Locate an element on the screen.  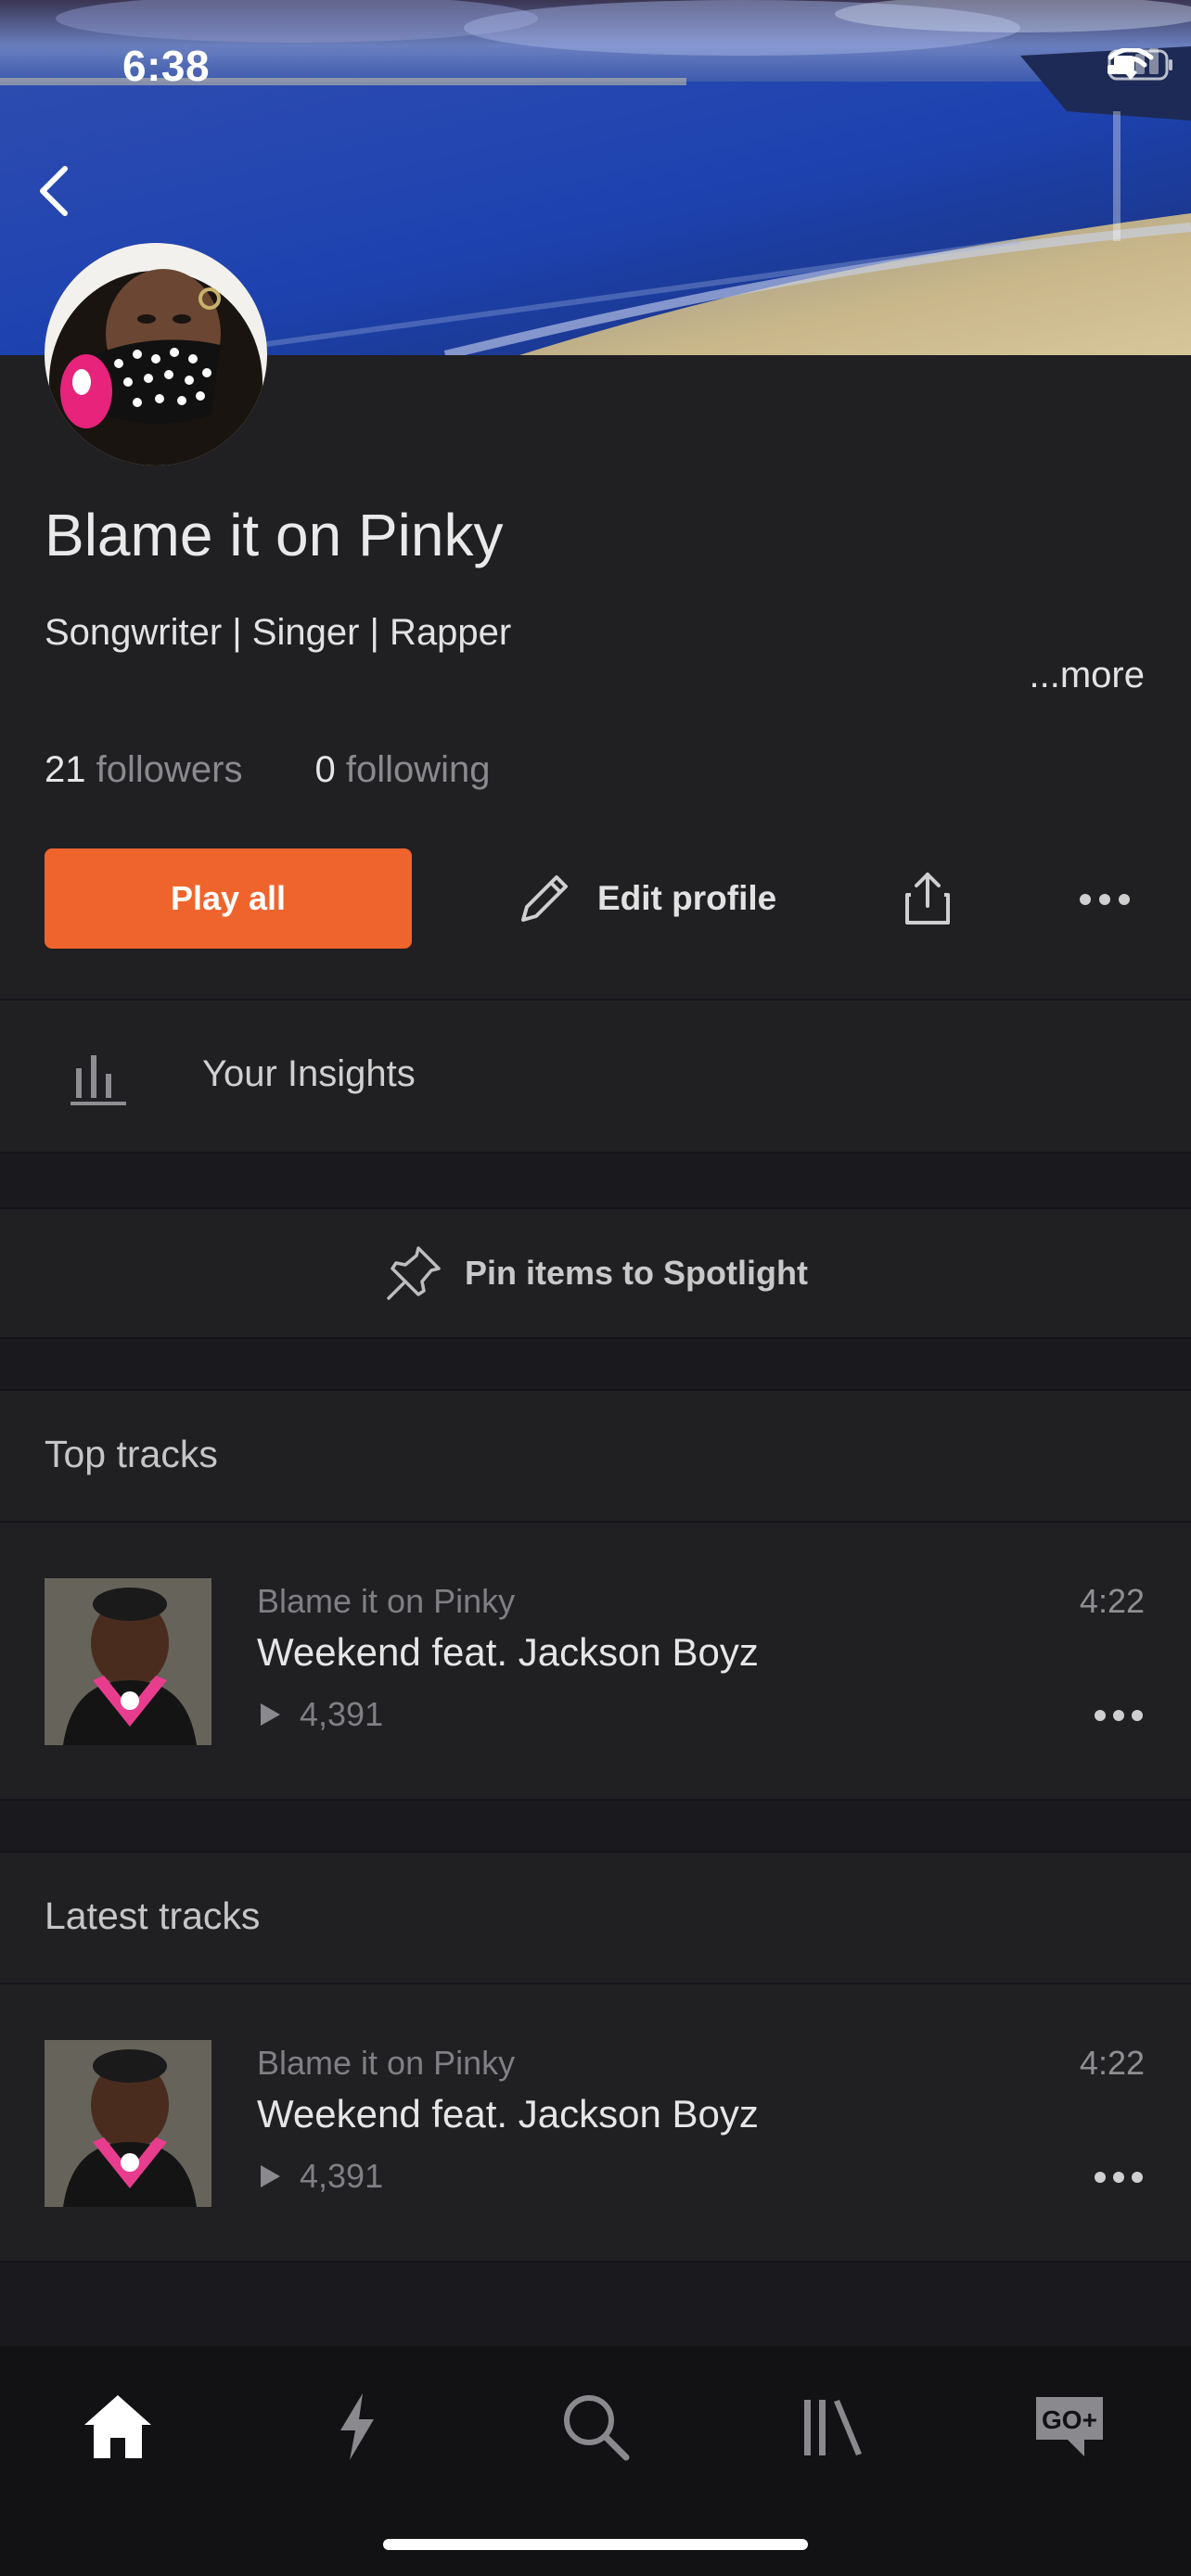
share-button is located at coordinates (927, 898).